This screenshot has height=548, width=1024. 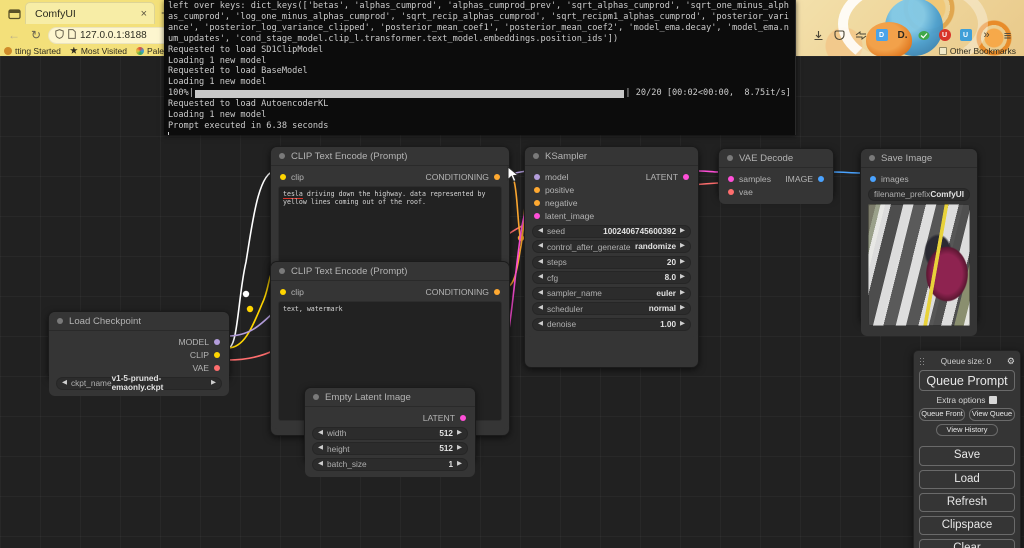 What do you see at coordinates (740, 192) in the screenshot?
I see `input-vae: vae` at bounding box center [740, 192].